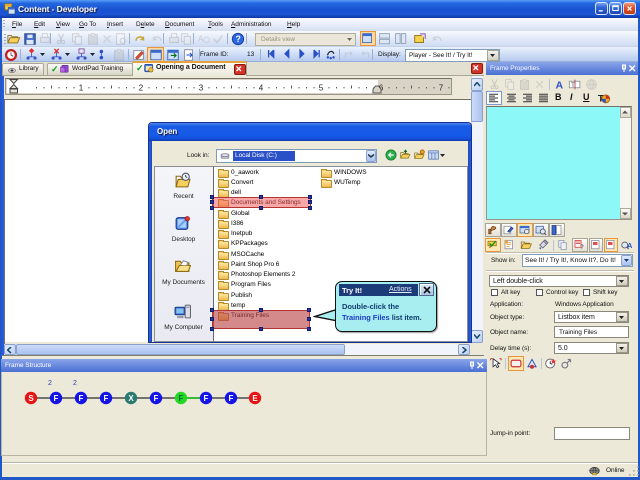 Image resolution: width=640 pixels, height=480 pixels. What do you see at coordinates (131, 398) in the screenshot?
I see `svg-text: X` at bounding box center [131, 398].